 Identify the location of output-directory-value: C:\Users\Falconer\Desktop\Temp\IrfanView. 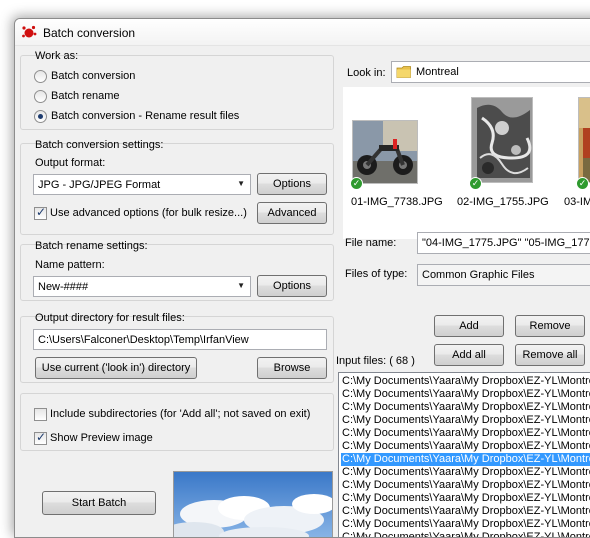
(143, 340).